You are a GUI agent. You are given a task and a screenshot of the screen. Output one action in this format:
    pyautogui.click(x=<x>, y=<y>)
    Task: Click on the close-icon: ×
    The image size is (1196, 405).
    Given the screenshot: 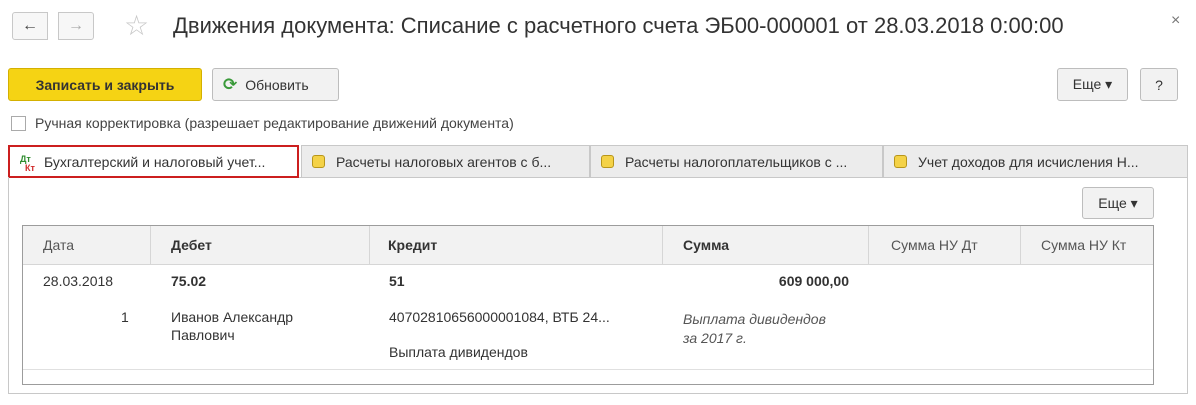 What is the action you would take?
    pyautogui.click(x=1175, y=21)
    